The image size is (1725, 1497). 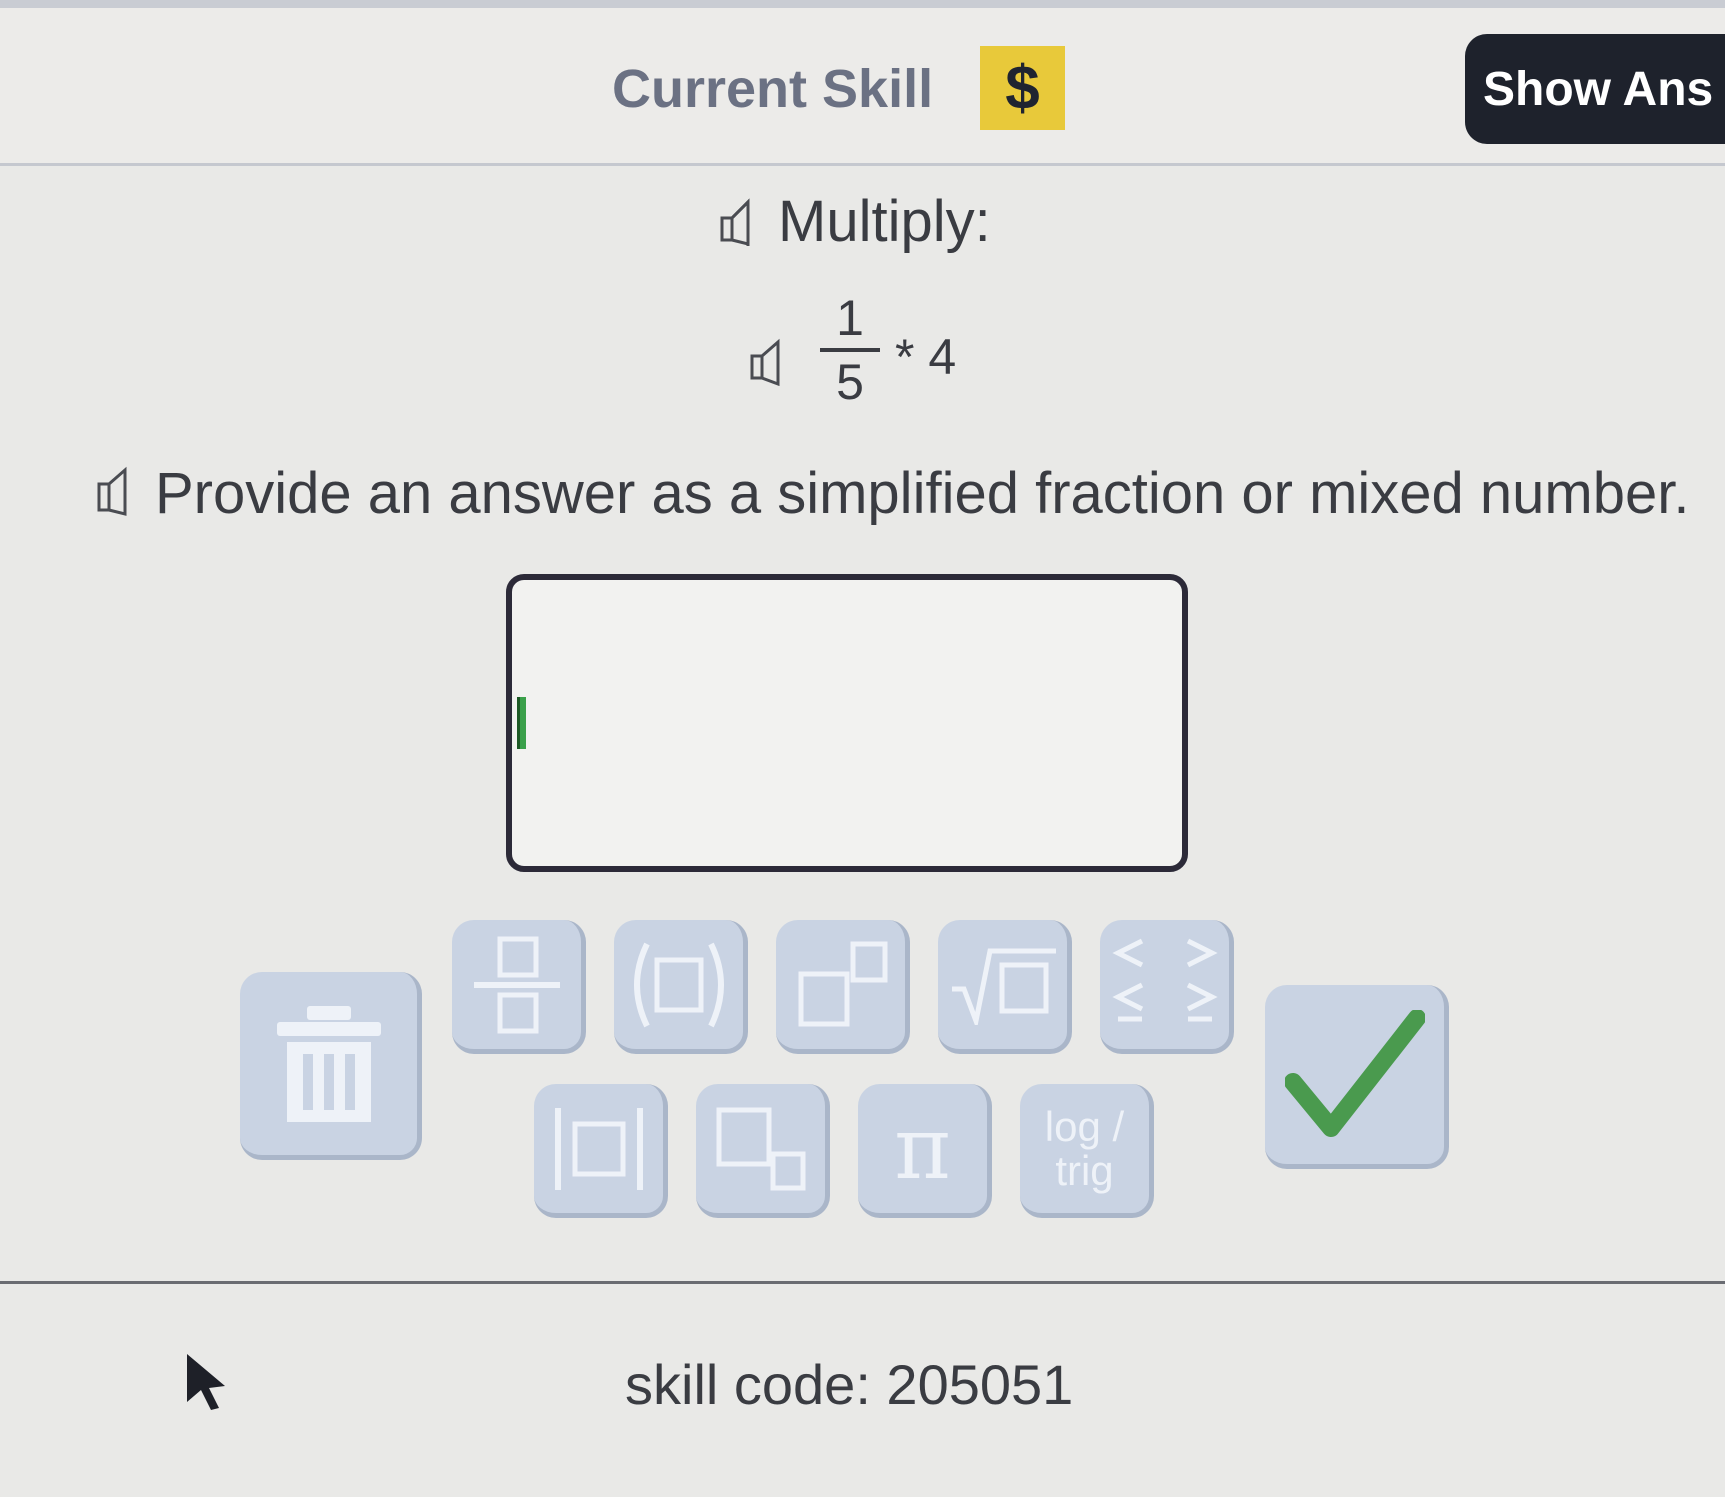 I want to click on inequality-button, so click(x=1167, y=987).